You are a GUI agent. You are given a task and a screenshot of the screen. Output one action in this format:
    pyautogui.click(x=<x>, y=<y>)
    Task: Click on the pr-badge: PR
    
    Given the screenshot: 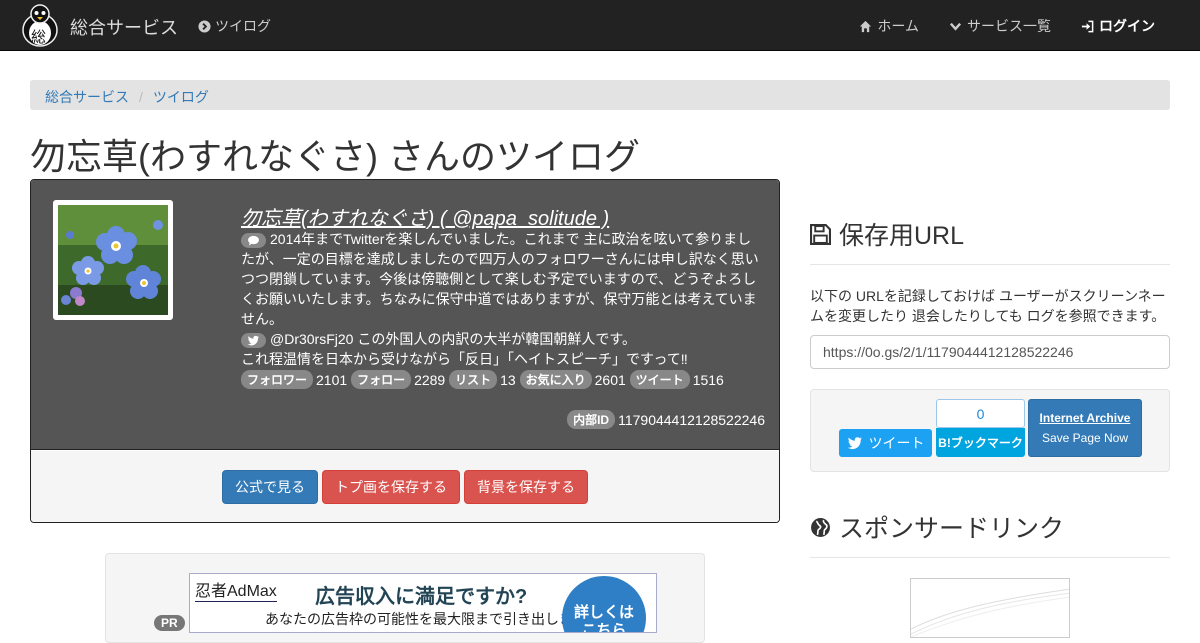 What is the action you would take?
    pyautogui.click(x=169, y=623)
    